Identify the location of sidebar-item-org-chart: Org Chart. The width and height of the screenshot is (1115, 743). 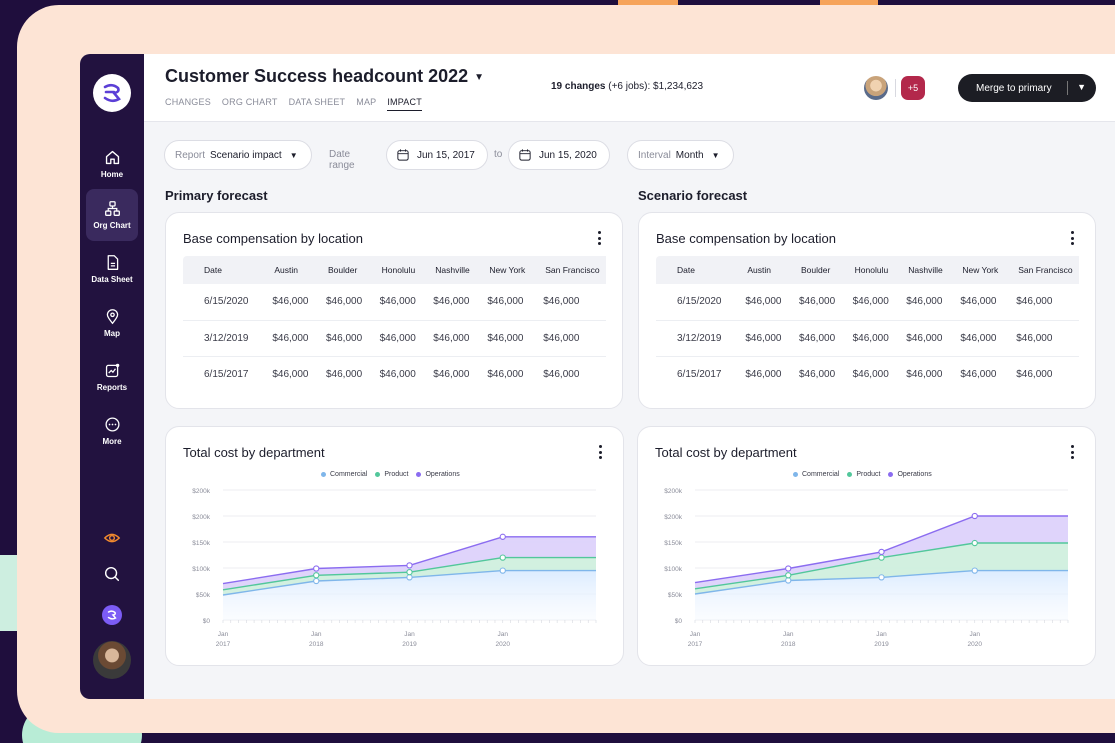
(112, 215).